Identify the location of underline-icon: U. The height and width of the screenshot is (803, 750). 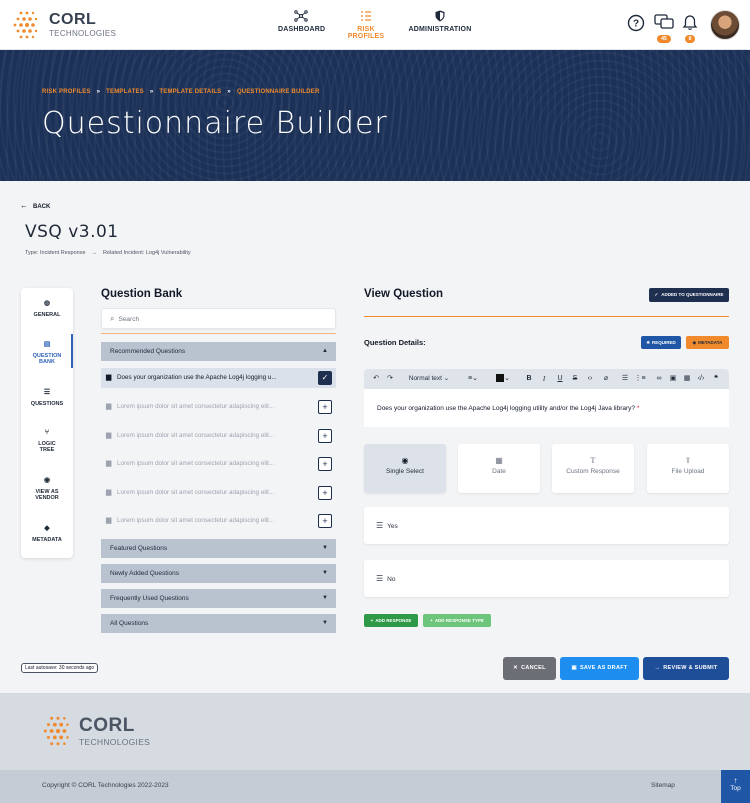
(560, 379).